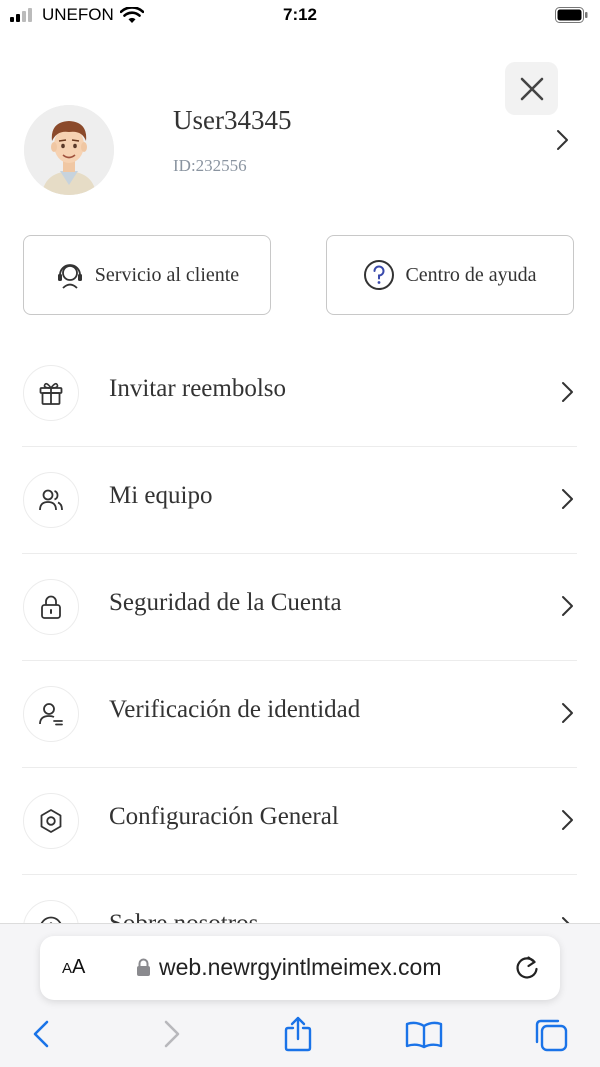  I want to click on menu-item-invite-refund: Invitar reembolso, so click(299, 393).